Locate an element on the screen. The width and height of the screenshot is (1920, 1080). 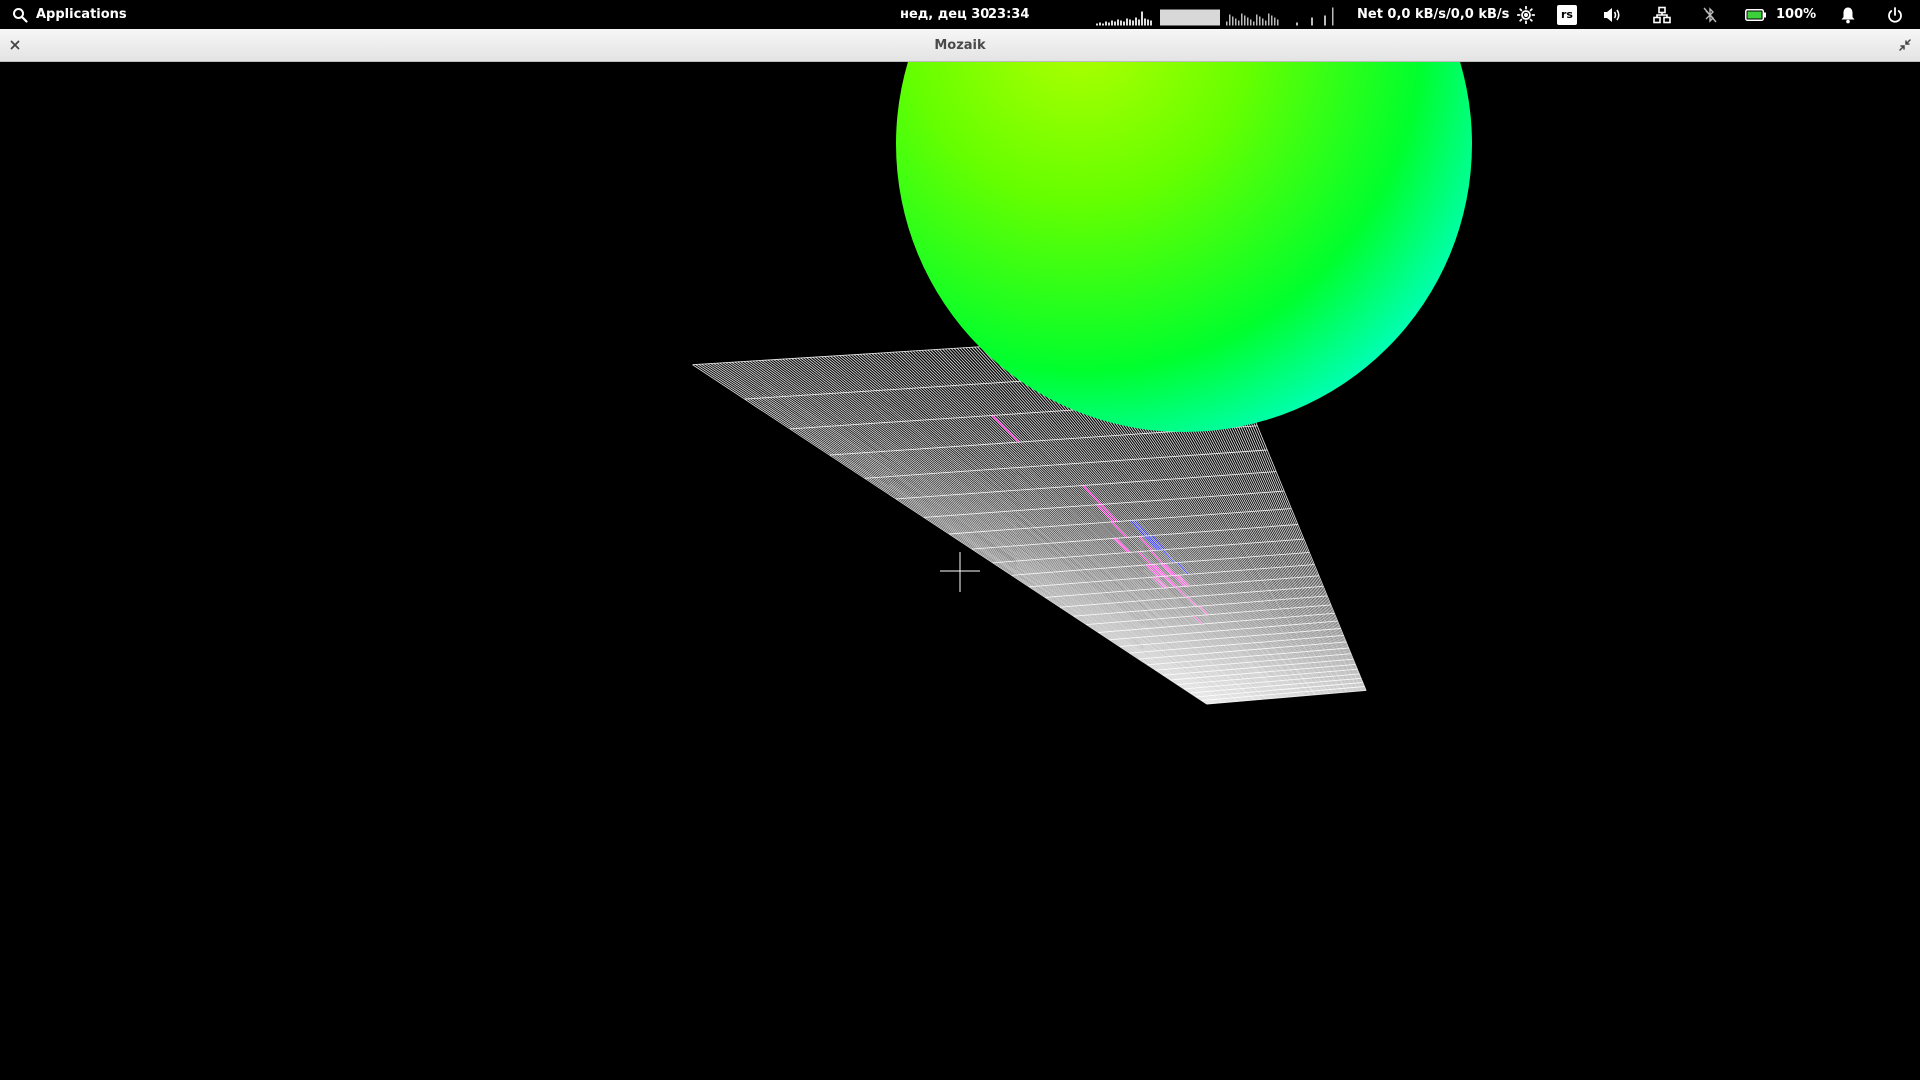
restore-icon is located at coordinates (1905, 45).